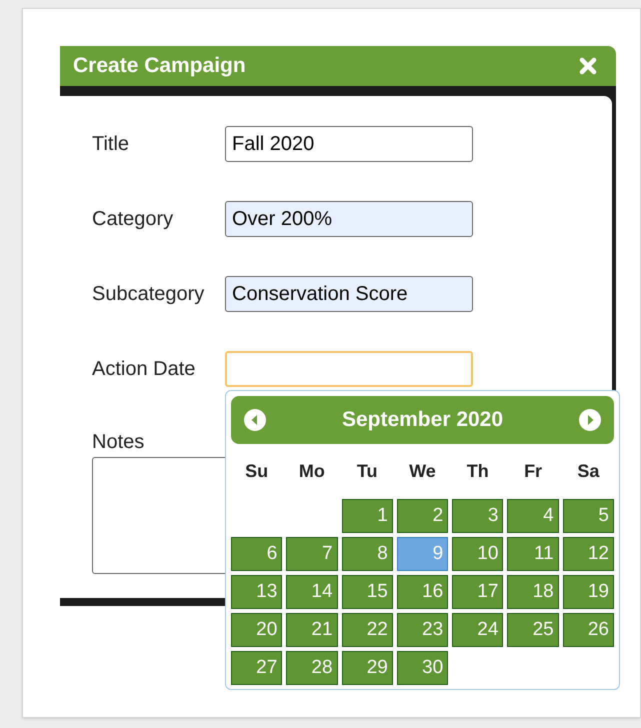  I want to click on dialog-title: Create Campaign, so click(159, 66).